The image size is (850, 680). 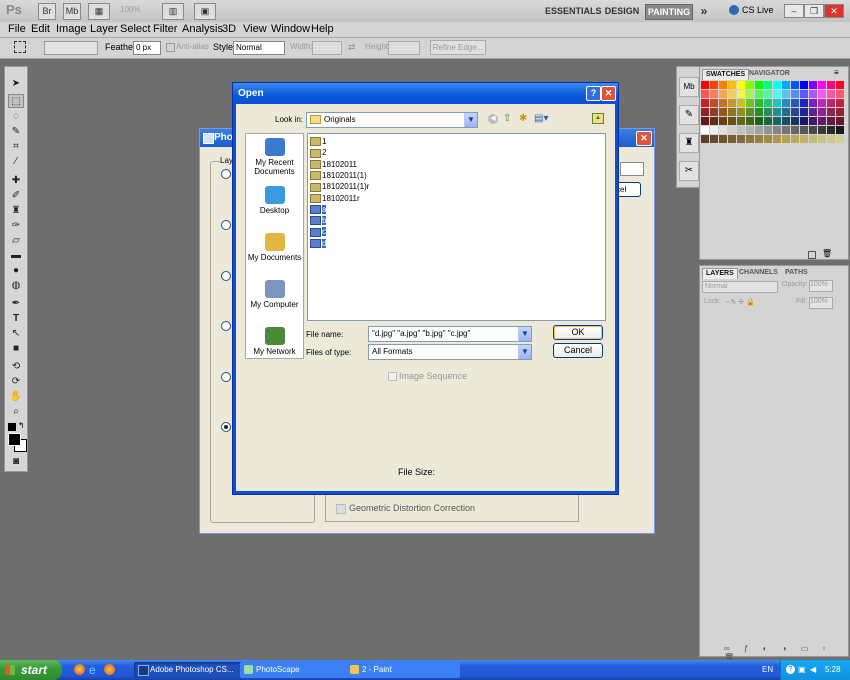 I want to click on layout-radio-cylindrical, so click(x=226, y=276).